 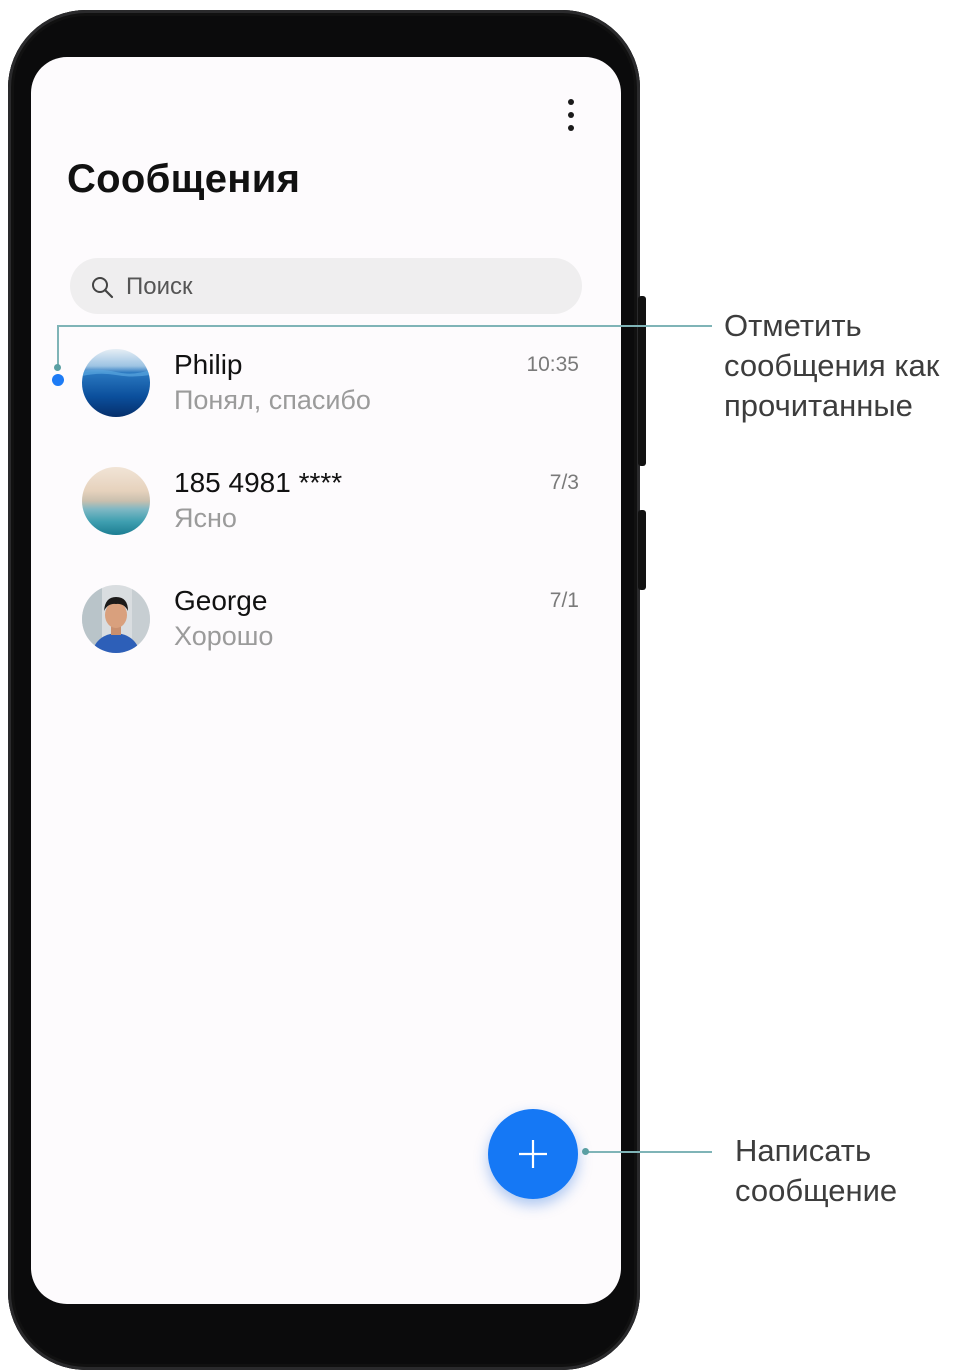 What do you see at coordinates (564, 600) in the screenshot?
I see `message-time: 7/1` at bounding box center [564, 600].